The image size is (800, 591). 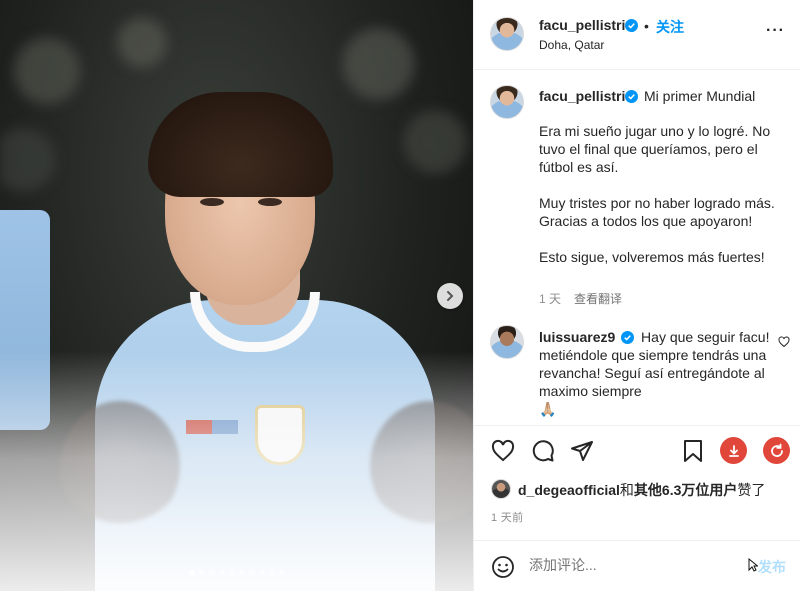 I want to click on likes-connector: 和, so click(x=626, y=490).